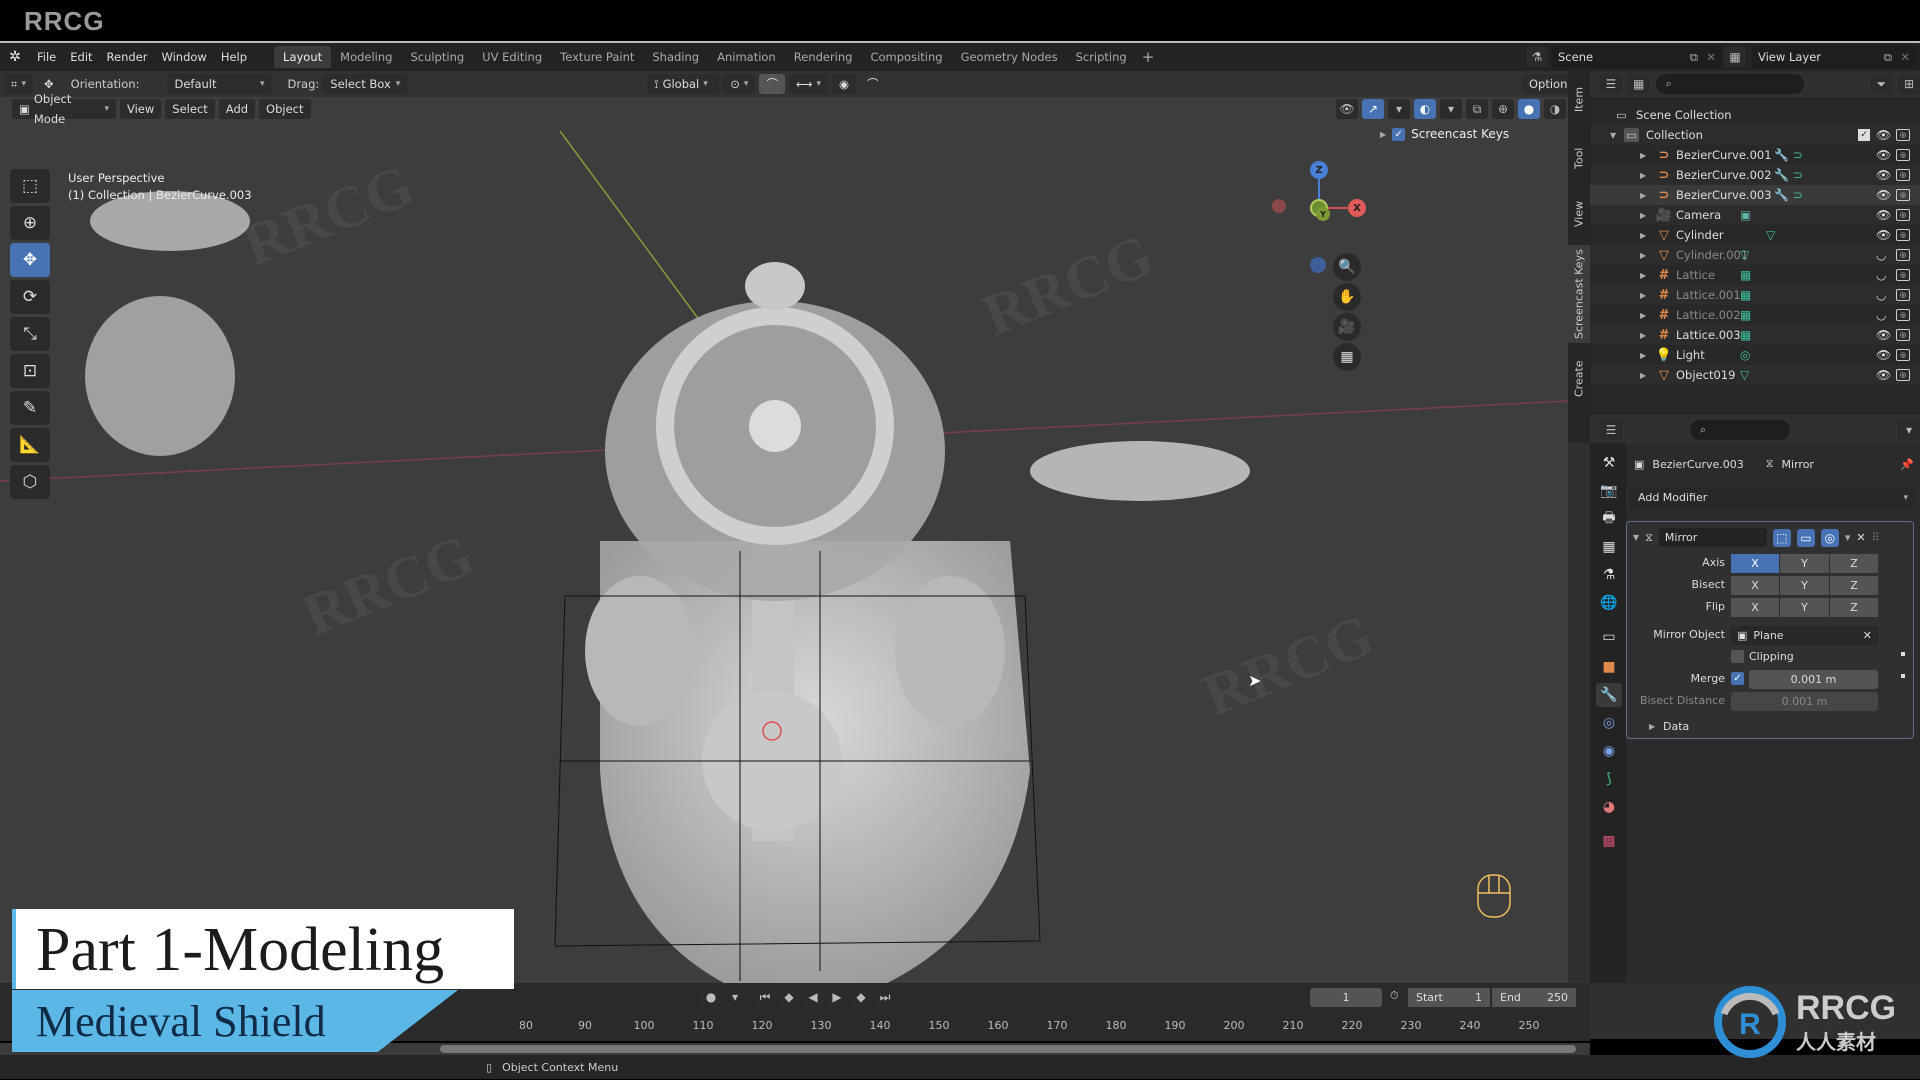 This screenshot has height=1080, width=1920. Describe the element at coordinates (1804, 701) in the screenshot. I see `bisect-distance-input: 0.001 m` at that location.